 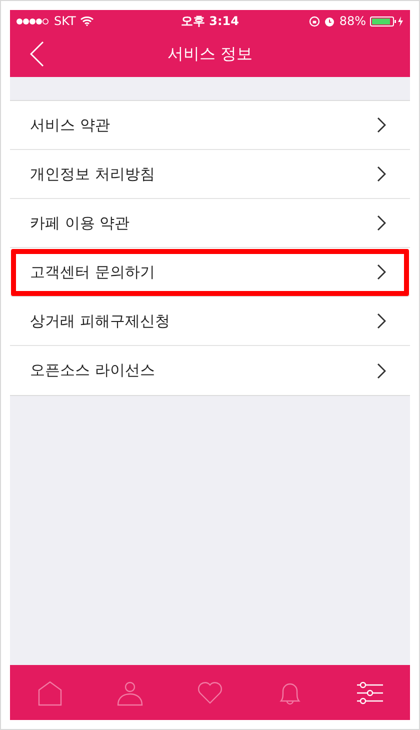 I want to click on battery-charging-icon, so click(x=387, y=21).